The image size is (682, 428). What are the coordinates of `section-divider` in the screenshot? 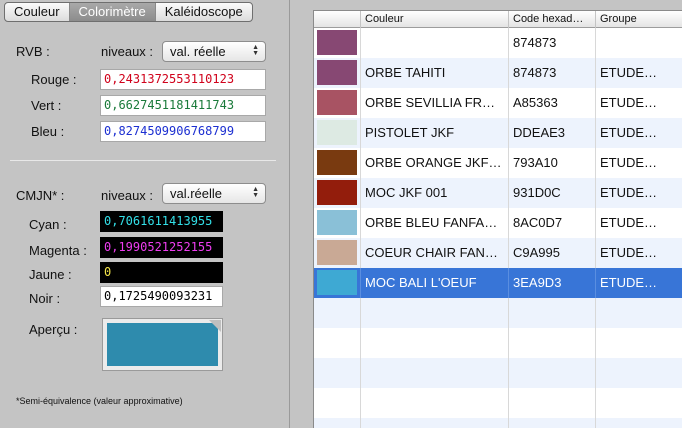 It's located at (143, 160).